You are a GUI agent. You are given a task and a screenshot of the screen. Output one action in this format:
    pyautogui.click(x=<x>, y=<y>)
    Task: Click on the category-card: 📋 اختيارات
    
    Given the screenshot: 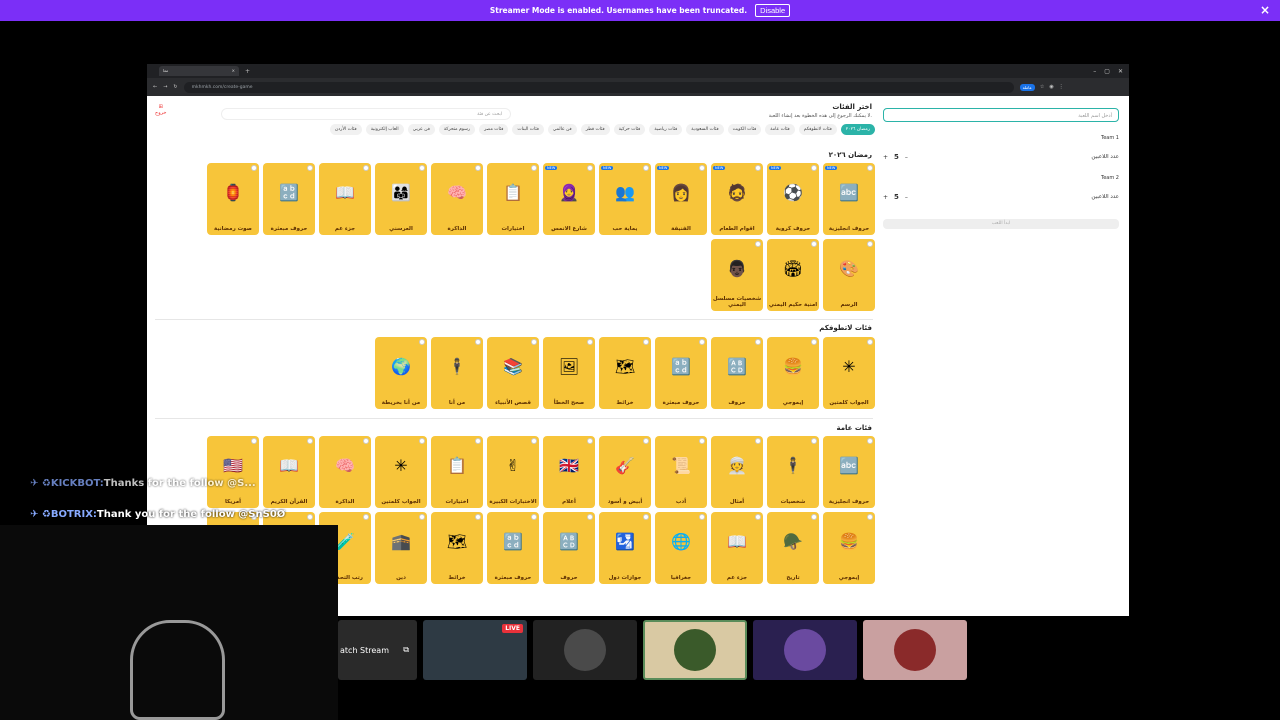 What is the action you would take?
    pyautogui.click(x=513, y=199)
    